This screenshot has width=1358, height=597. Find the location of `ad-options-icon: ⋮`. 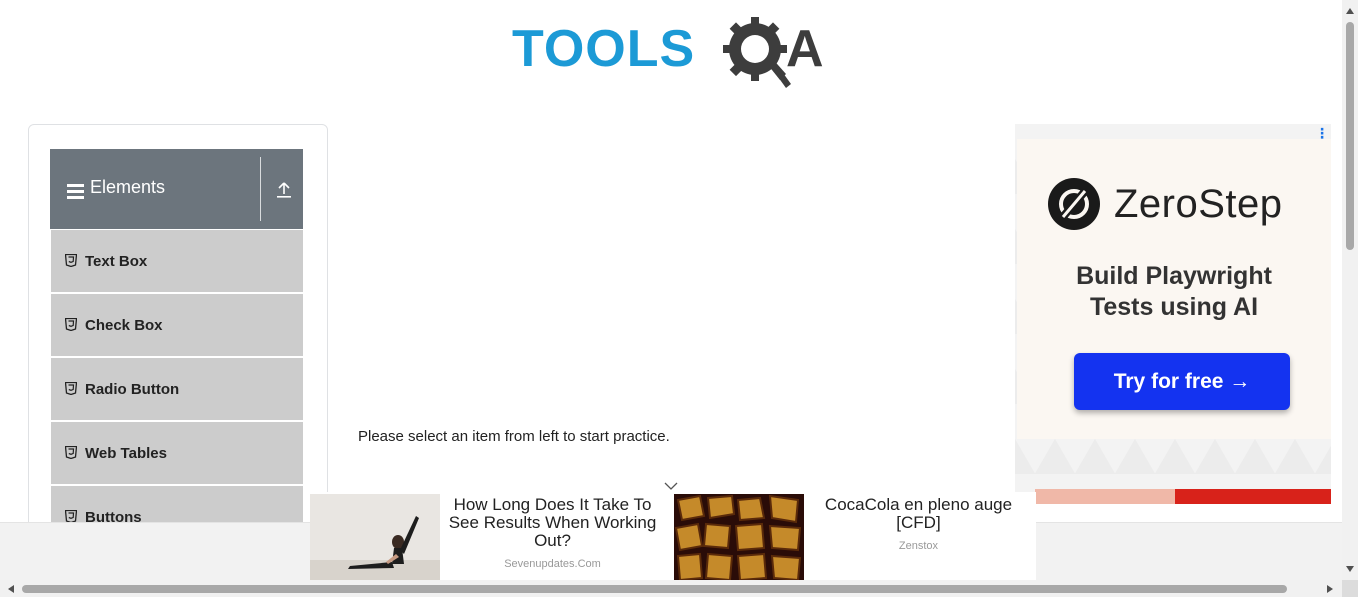

ad-options-icon: ⋮ is located at coordinates (1322, 133).